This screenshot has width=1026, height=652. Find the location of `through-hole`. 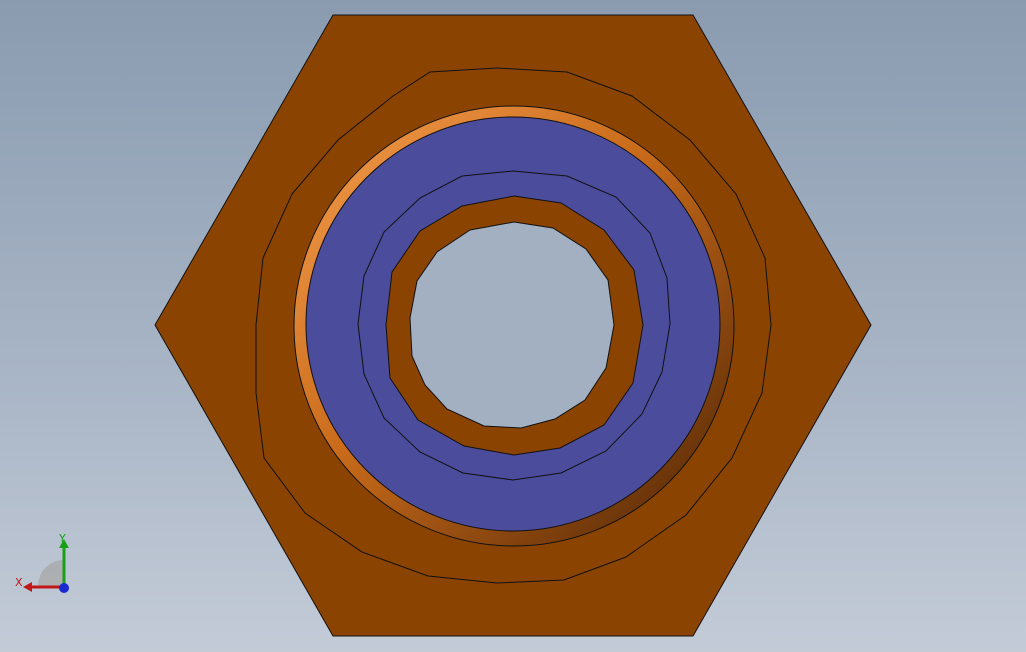

through-hole is located at coordinates (512, 325).